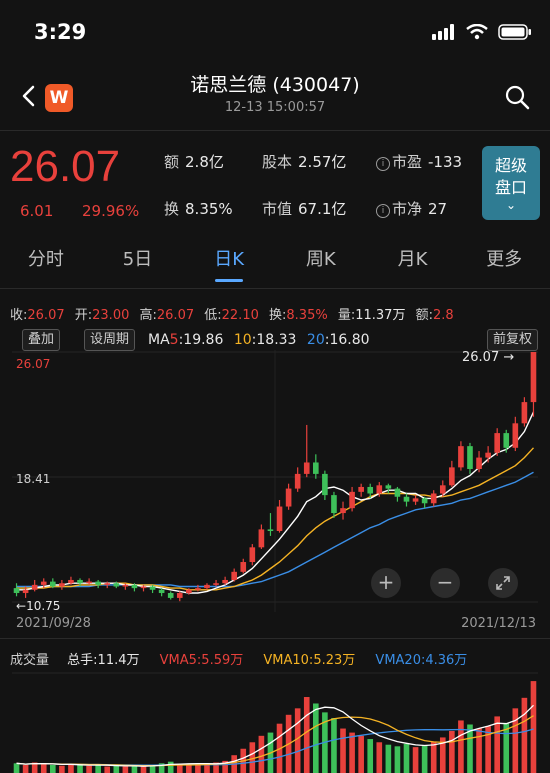 The width and height of the screenshot is (550, 773). I want to click on price-change: 6.01, so click(37, 211).